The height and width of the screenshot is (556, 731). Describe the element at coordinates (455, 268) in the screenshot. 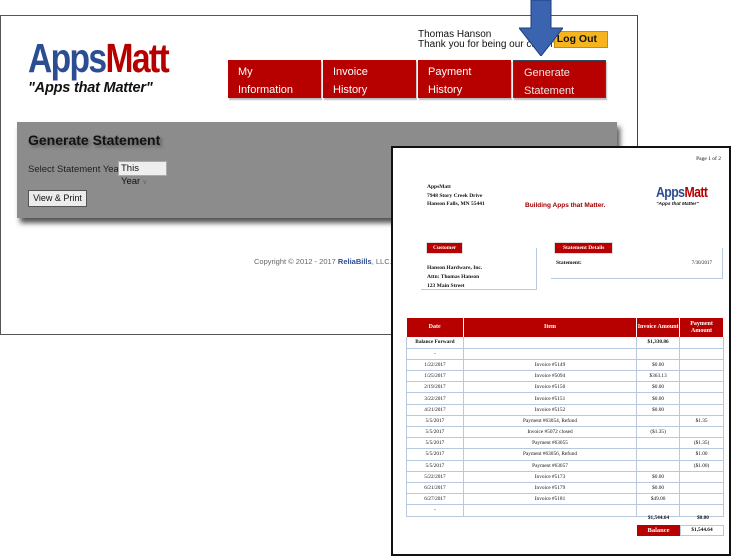

I see `customer-name: Hanson Hardware, Inc.` at that location.